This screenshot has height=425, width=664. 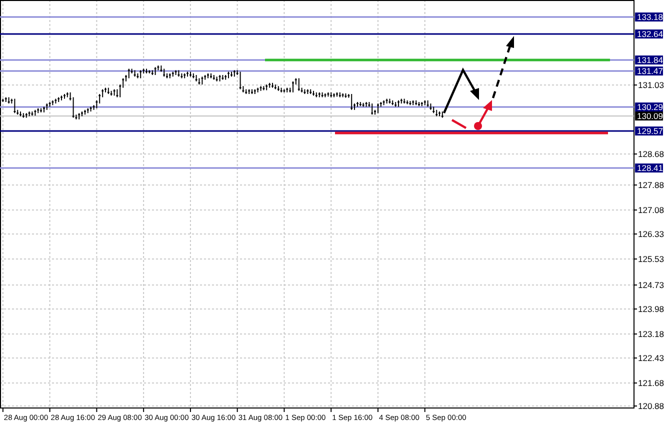 I want to click on price-axis-label: 126.33, so click(x=651, y=234).